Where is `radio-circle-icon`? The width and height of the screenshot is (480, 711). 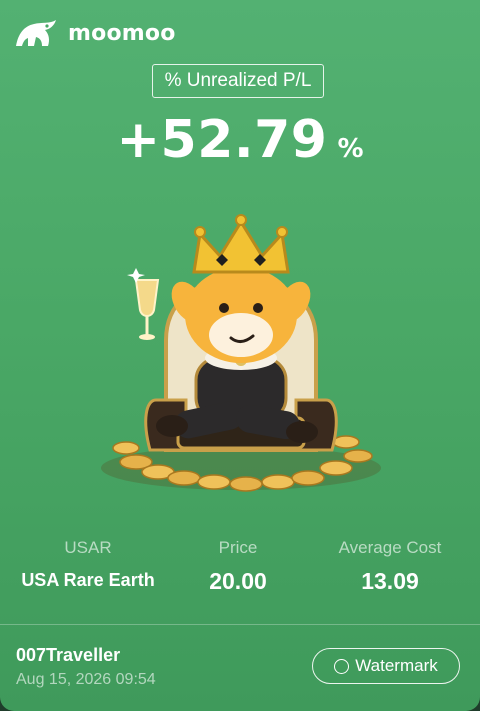
radio-circle-icon is located at coordinates (342, 666).